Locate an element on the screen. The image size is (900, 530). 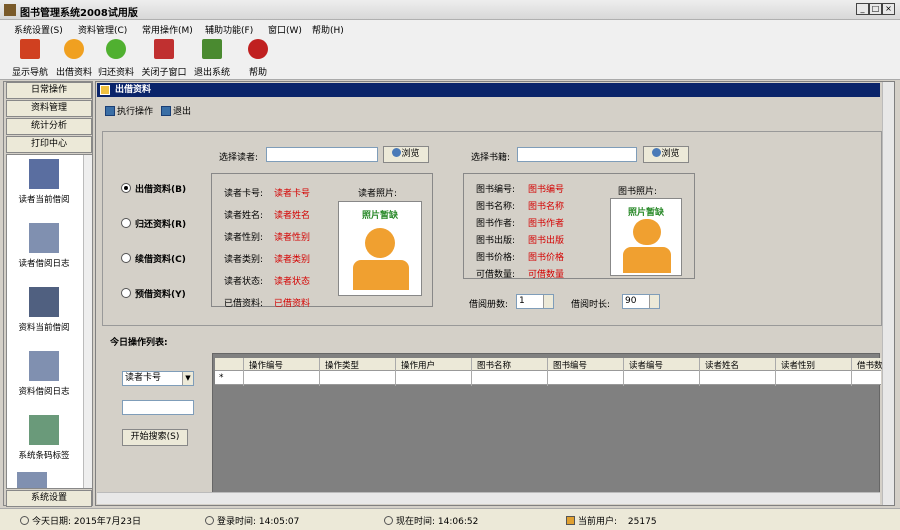
borrow-period-spinner: 90 is located at coordinates (641, 301).